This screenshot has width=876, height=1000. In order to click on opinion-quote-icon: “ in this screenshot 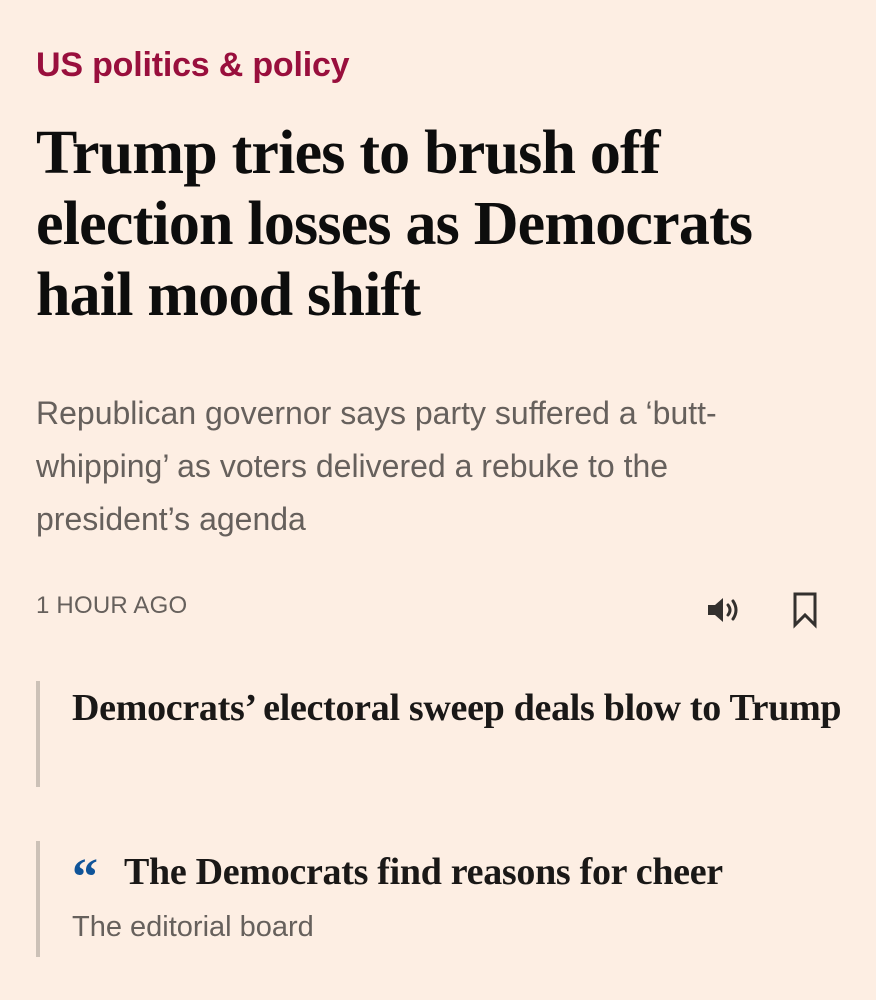, I will do `click(85, 877)`.